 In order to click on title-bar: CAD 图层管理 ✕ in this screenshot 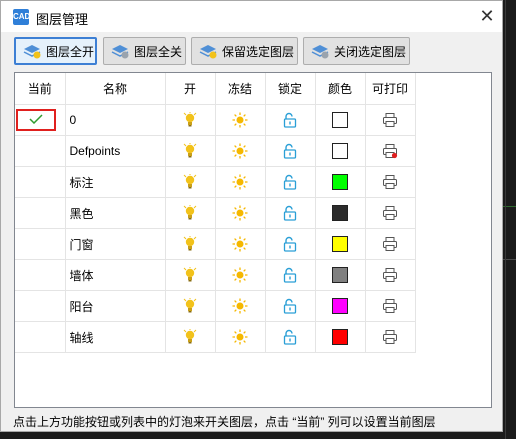, I will do `click(251, 16)`.